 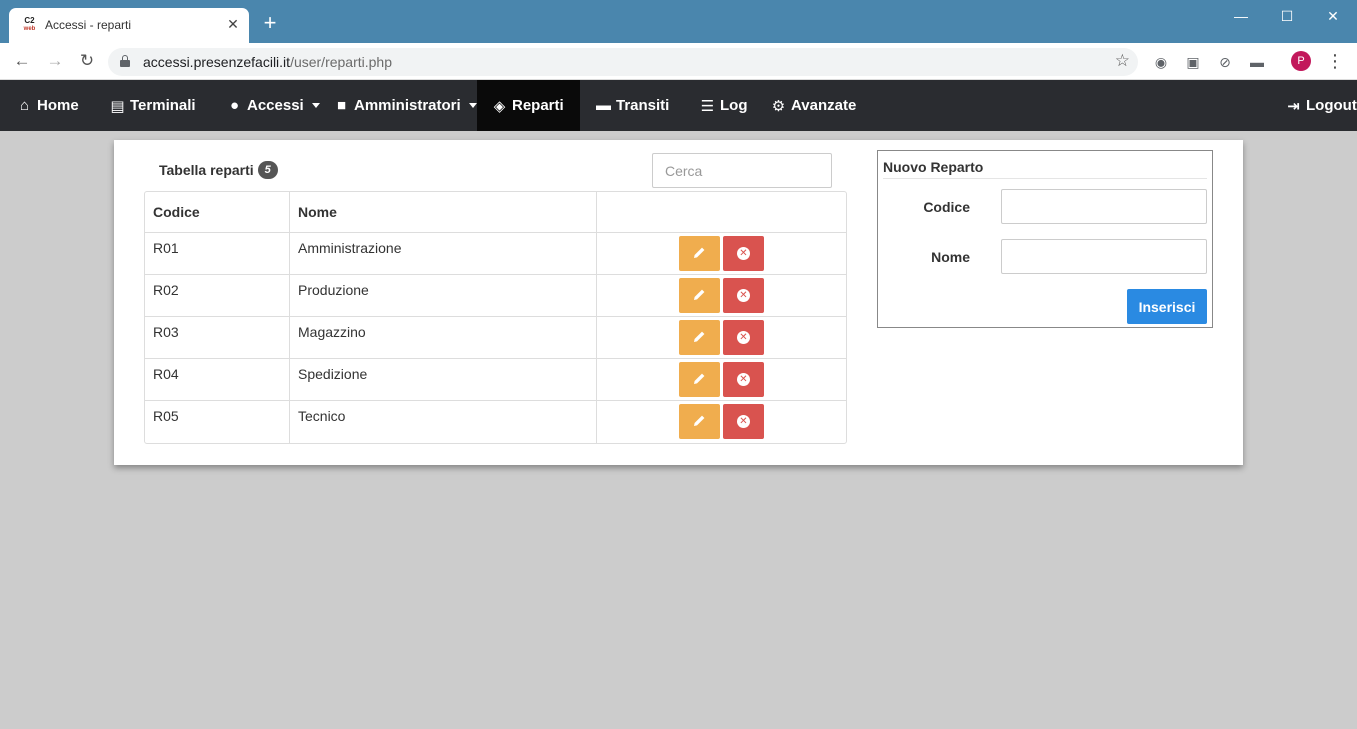 What do you see at coordinates (125, 61) in the screenshot?
I see `lock-icon` at bounding box center [125, 61].